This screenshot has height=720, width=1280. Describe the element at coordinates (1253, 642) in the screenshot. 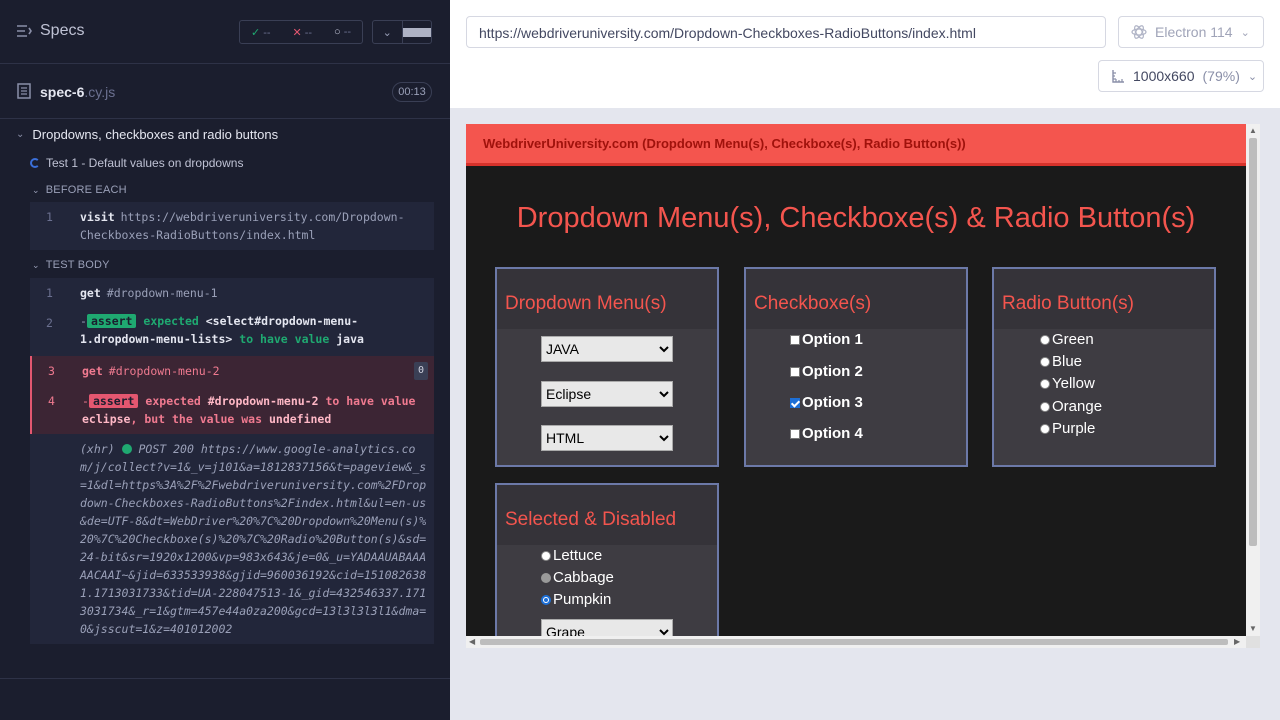

I see `scrollbar-corner` at that location.